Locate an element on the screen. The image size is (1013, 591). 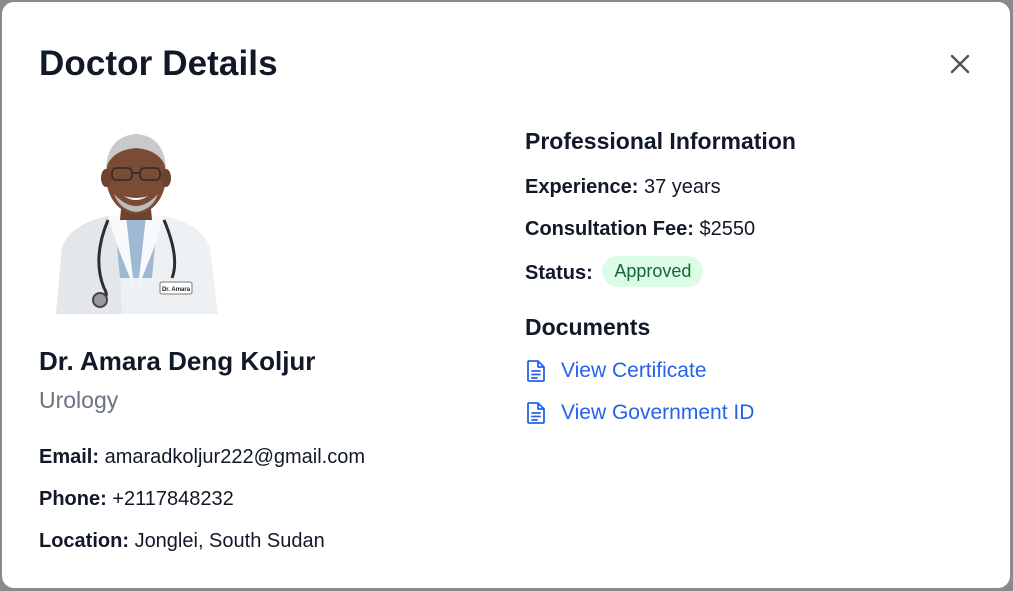
status-label: Status: is located at coordinates (559, 272).